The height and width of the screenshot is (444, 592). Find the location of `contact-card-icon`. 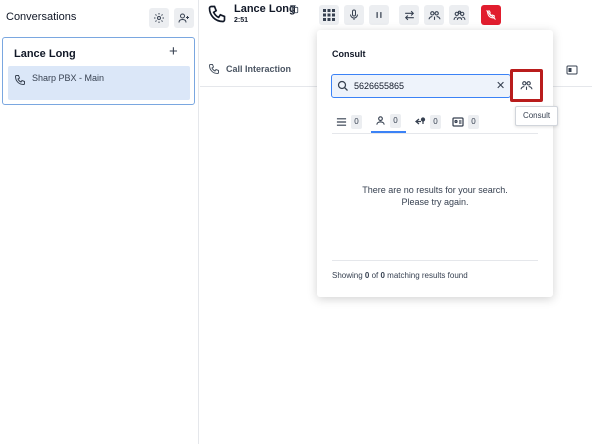

contact-card-icon is located at coordinates (458, 121).